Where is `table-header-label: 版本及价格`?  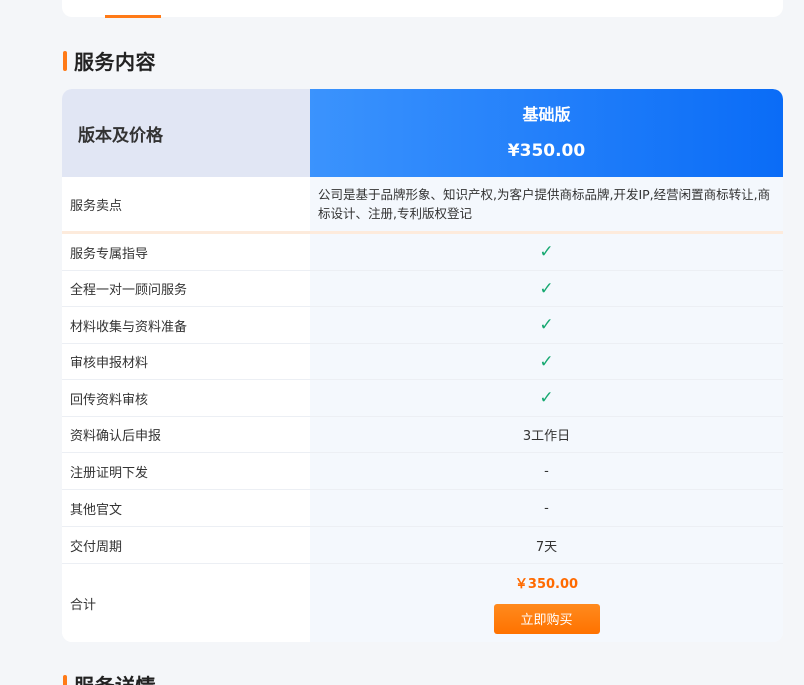 table-header-label: 版本及价格 is located at coordinates (186, 133).